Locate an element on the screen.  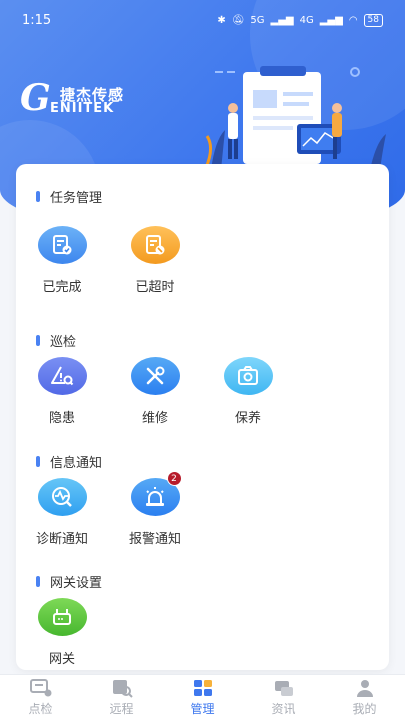
bluetooth-icon: ✱ is located at coordinates (221, 20).